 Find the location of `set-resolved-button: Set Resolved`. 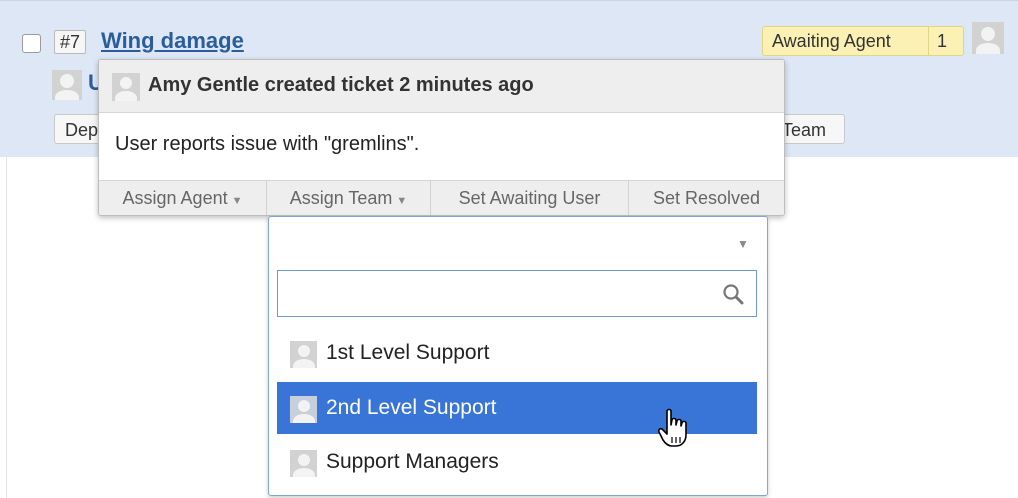

set-resolved-button: Set Resolved is located at coordinates (706, 198).